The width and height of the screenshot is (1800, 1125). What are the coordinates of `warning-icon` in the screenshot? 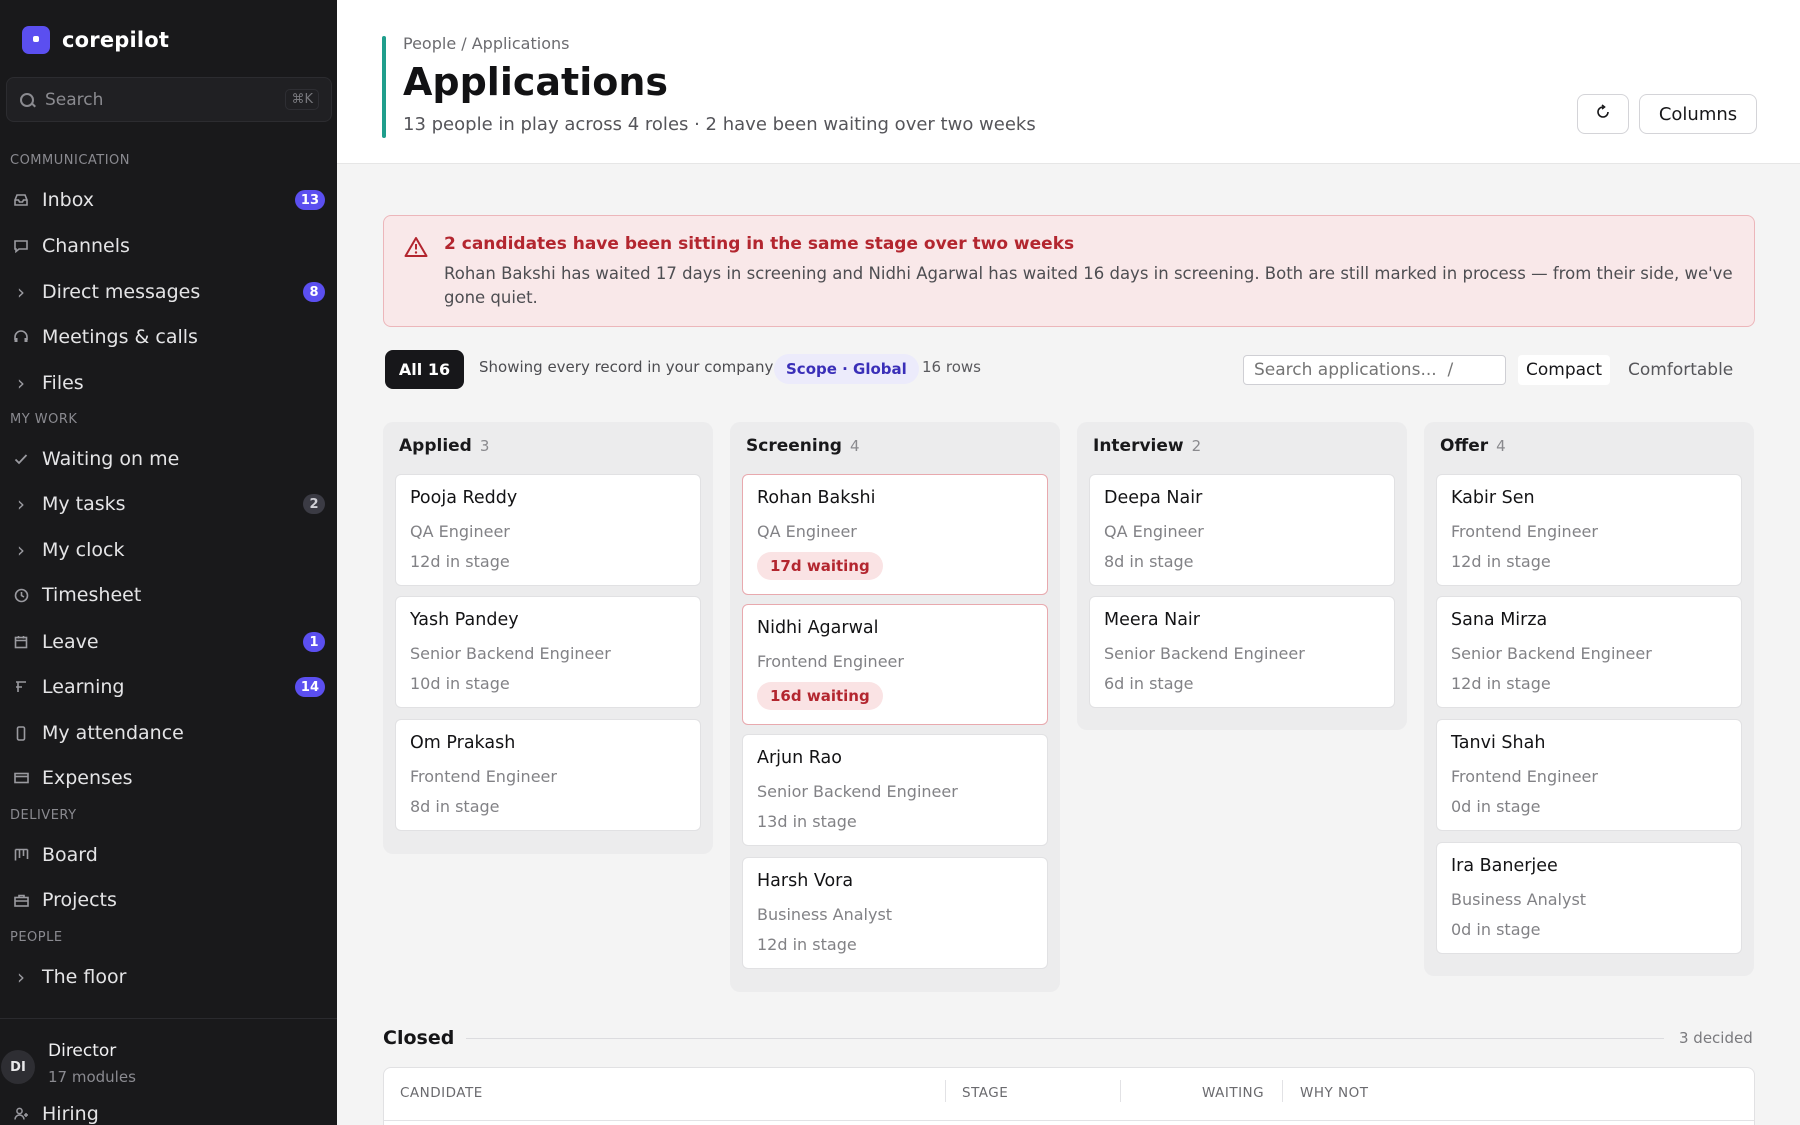 It's located at (416, 248).